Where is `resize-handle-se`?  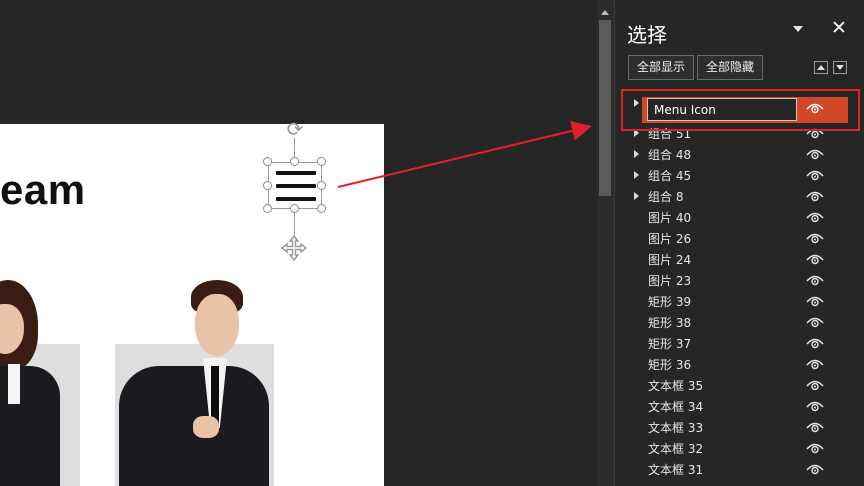
resize-handle-se is located at coordinates (321, 208).